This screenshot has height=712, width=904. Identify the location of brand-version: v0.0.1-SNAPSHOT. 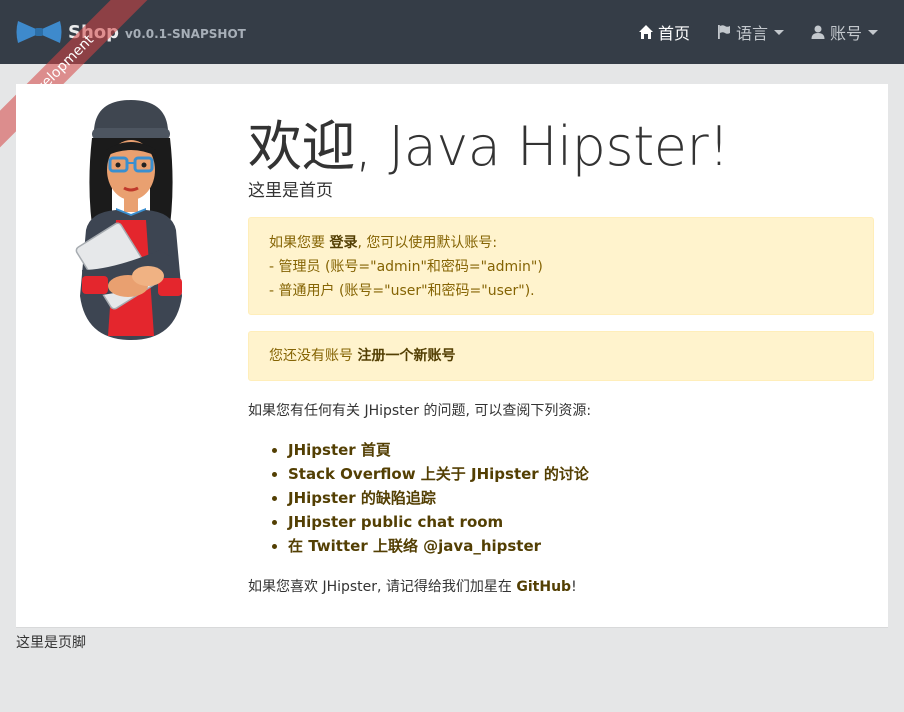
(185, 33).